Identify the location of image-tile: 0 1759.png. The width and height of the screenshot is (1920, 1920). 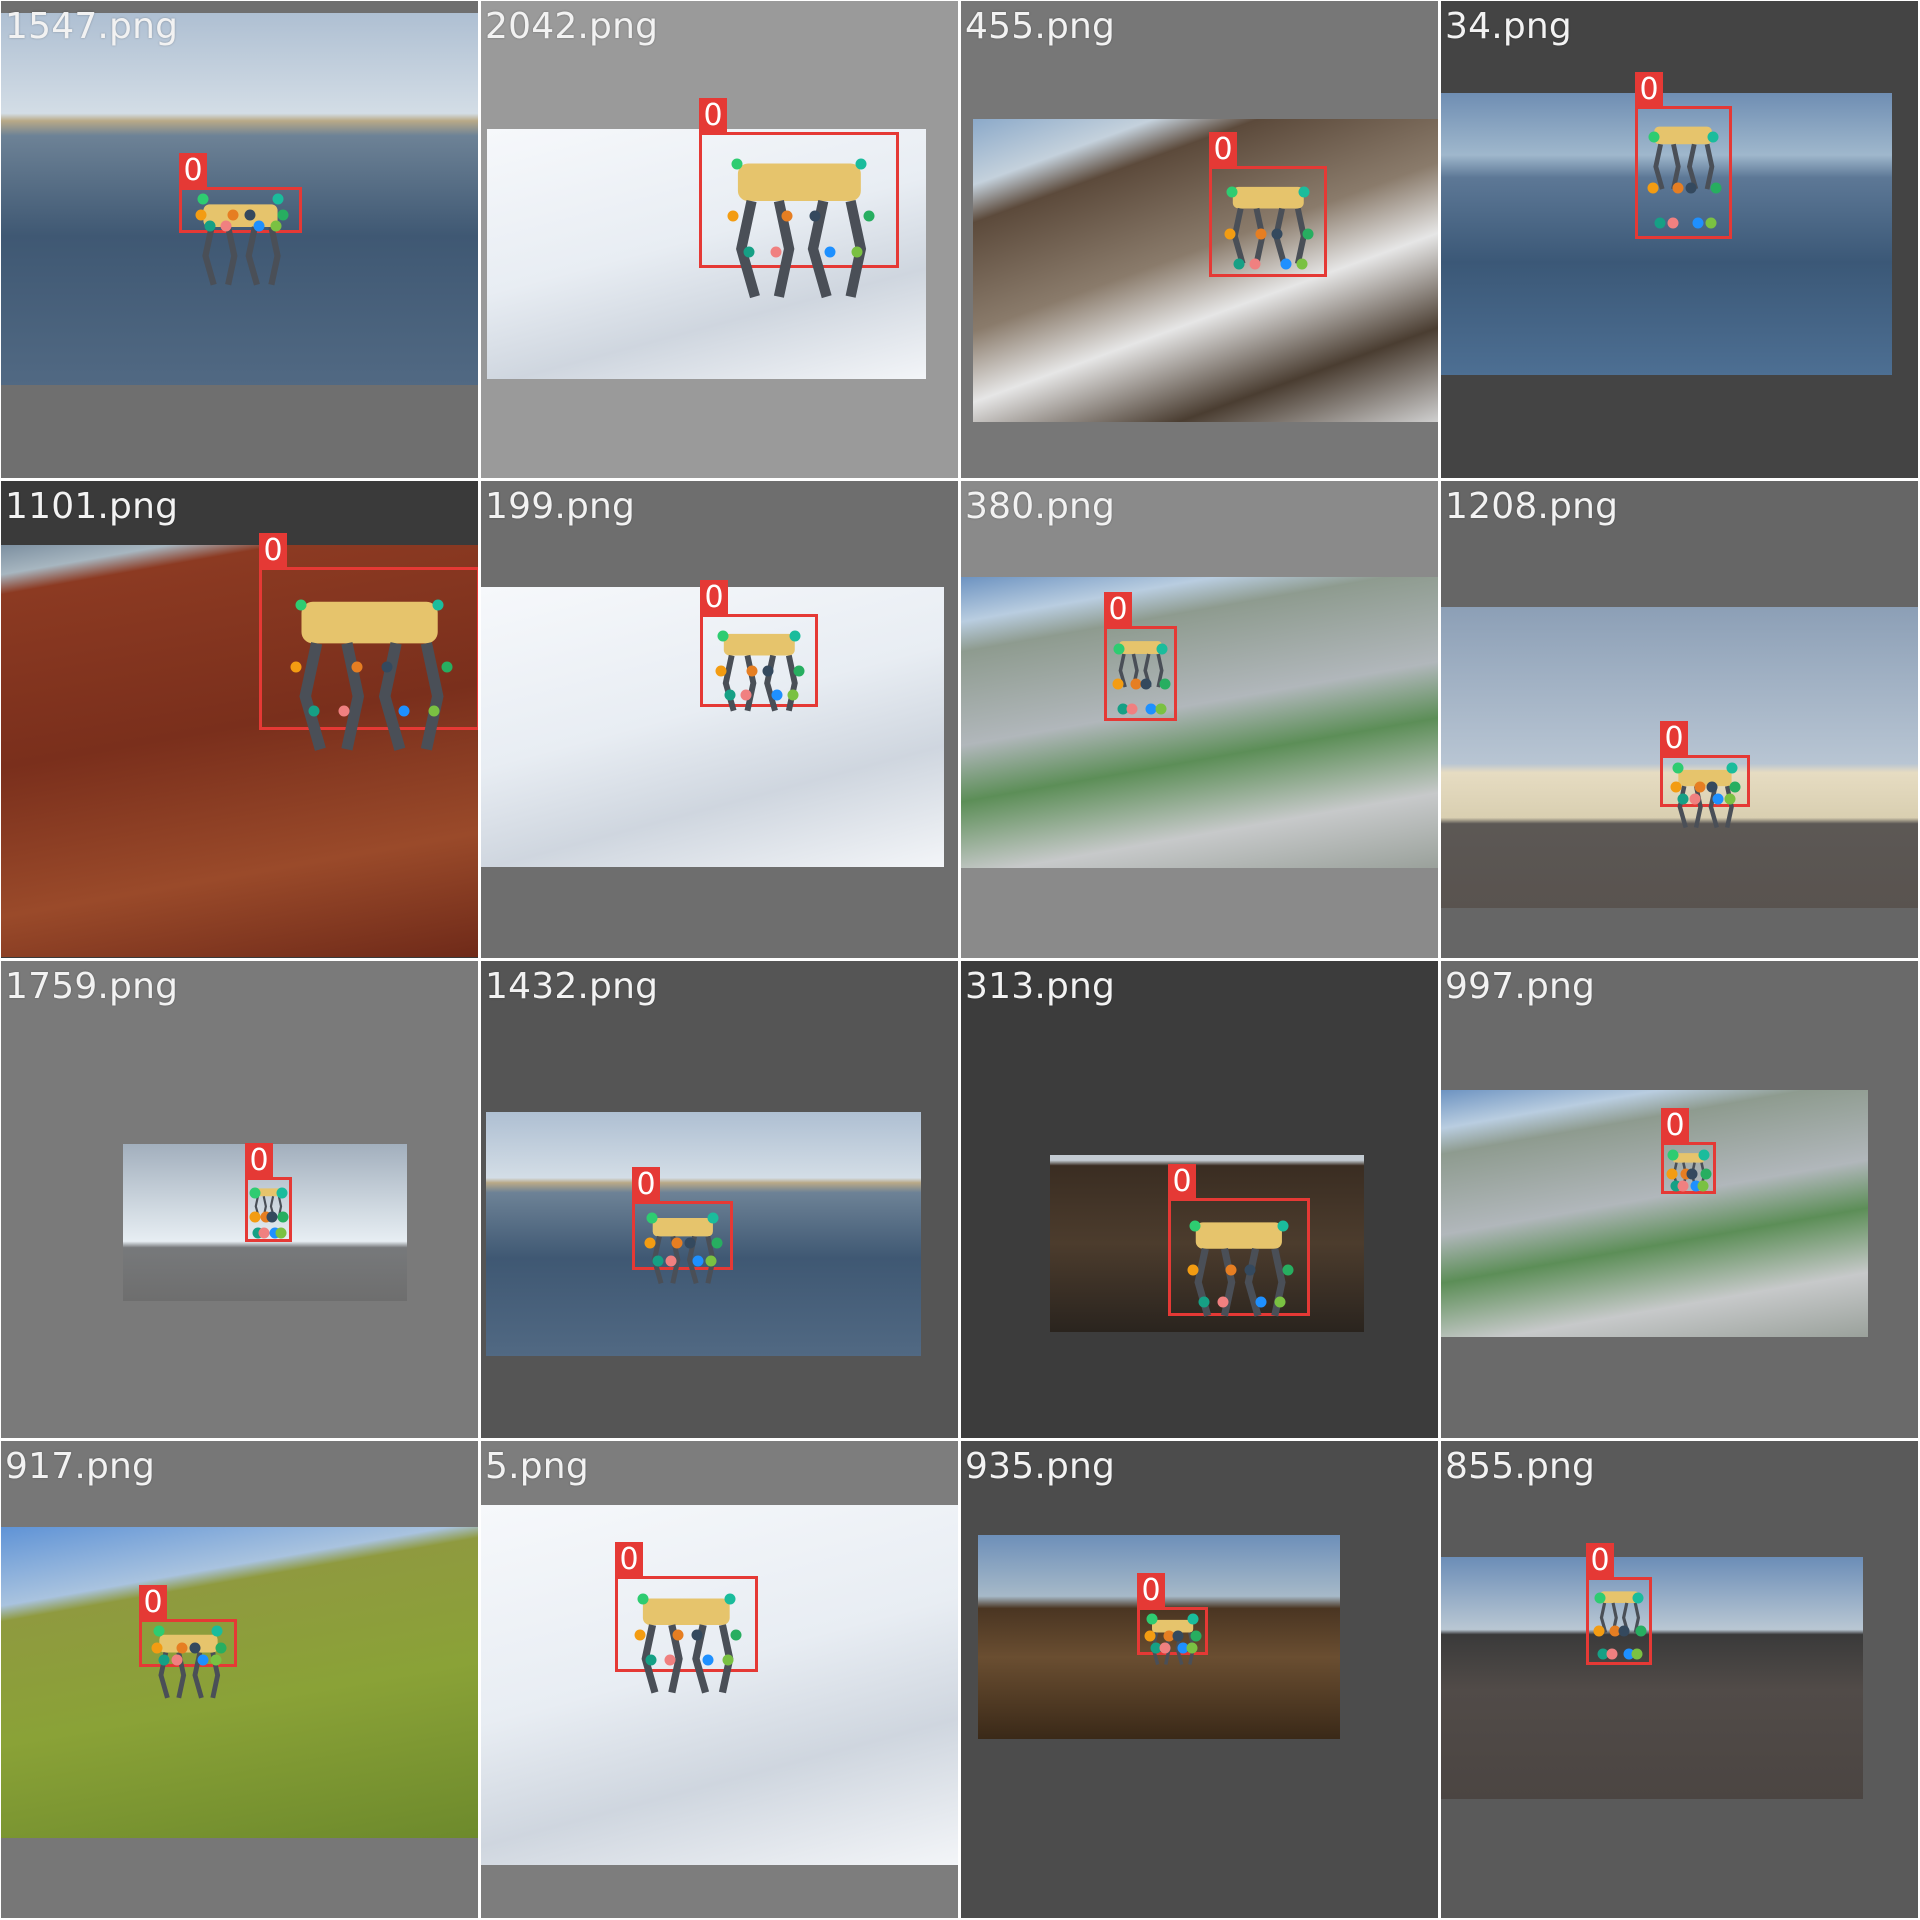
(239, 1199).